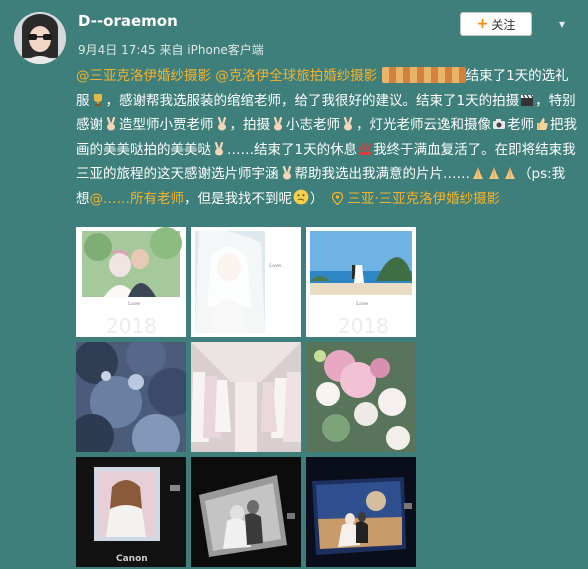 This screenshot has height=569, width=588. I want to click on svg-text: 2018, so click(363, 325).